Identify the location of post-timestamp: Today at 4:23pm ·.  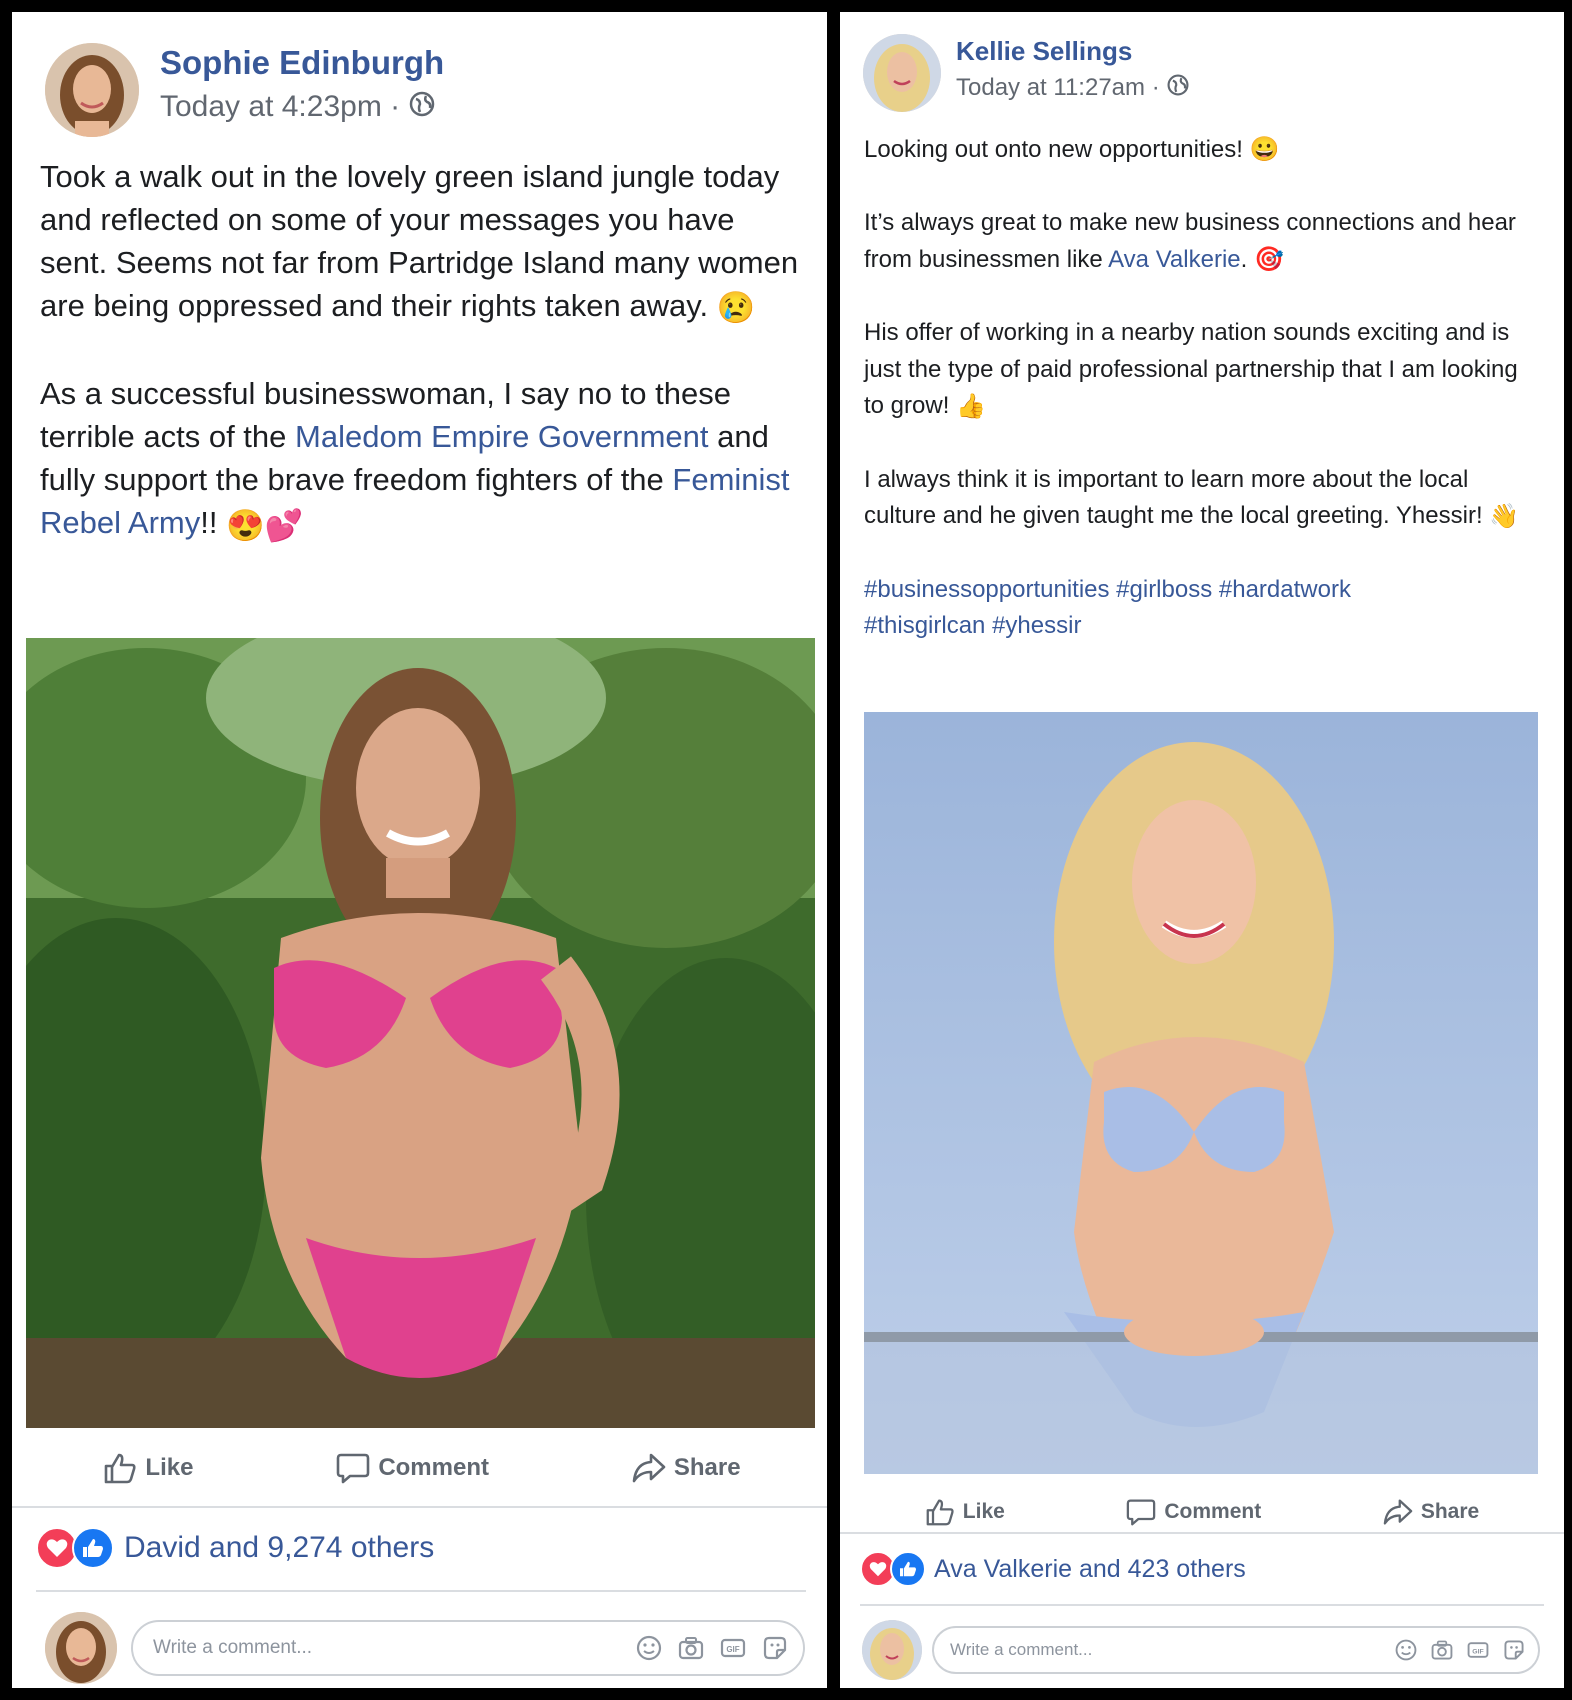
(298, 108).